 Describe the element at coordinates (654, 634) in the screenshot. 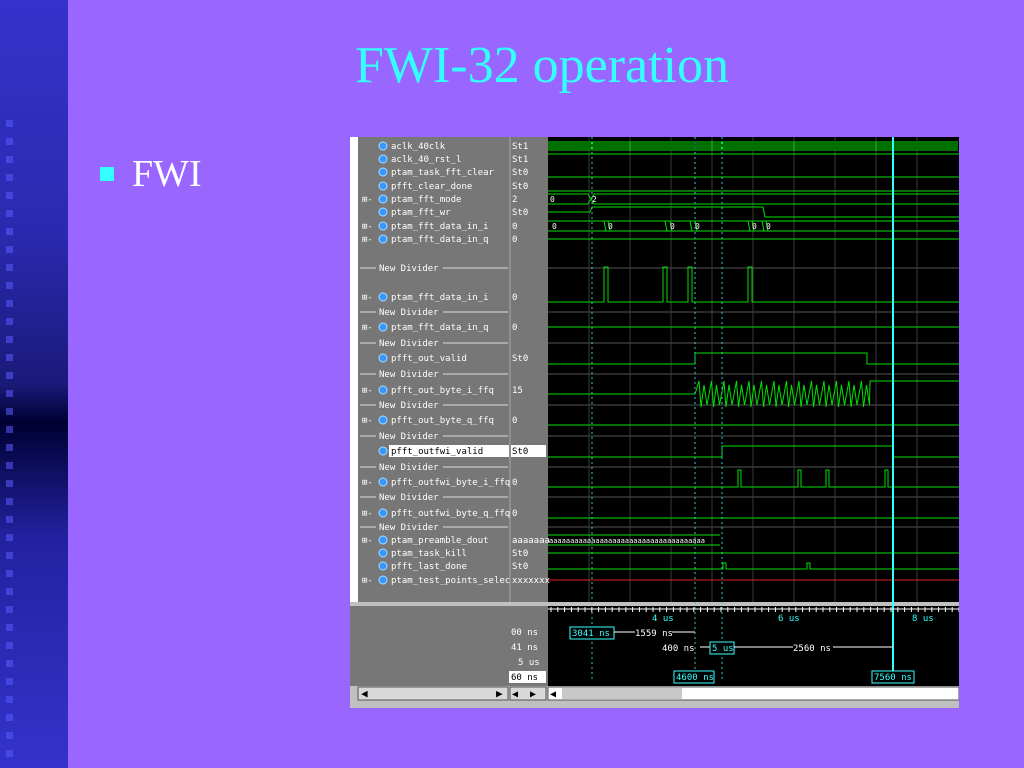

I see `delta-1-label: 1559 ns` at that location.